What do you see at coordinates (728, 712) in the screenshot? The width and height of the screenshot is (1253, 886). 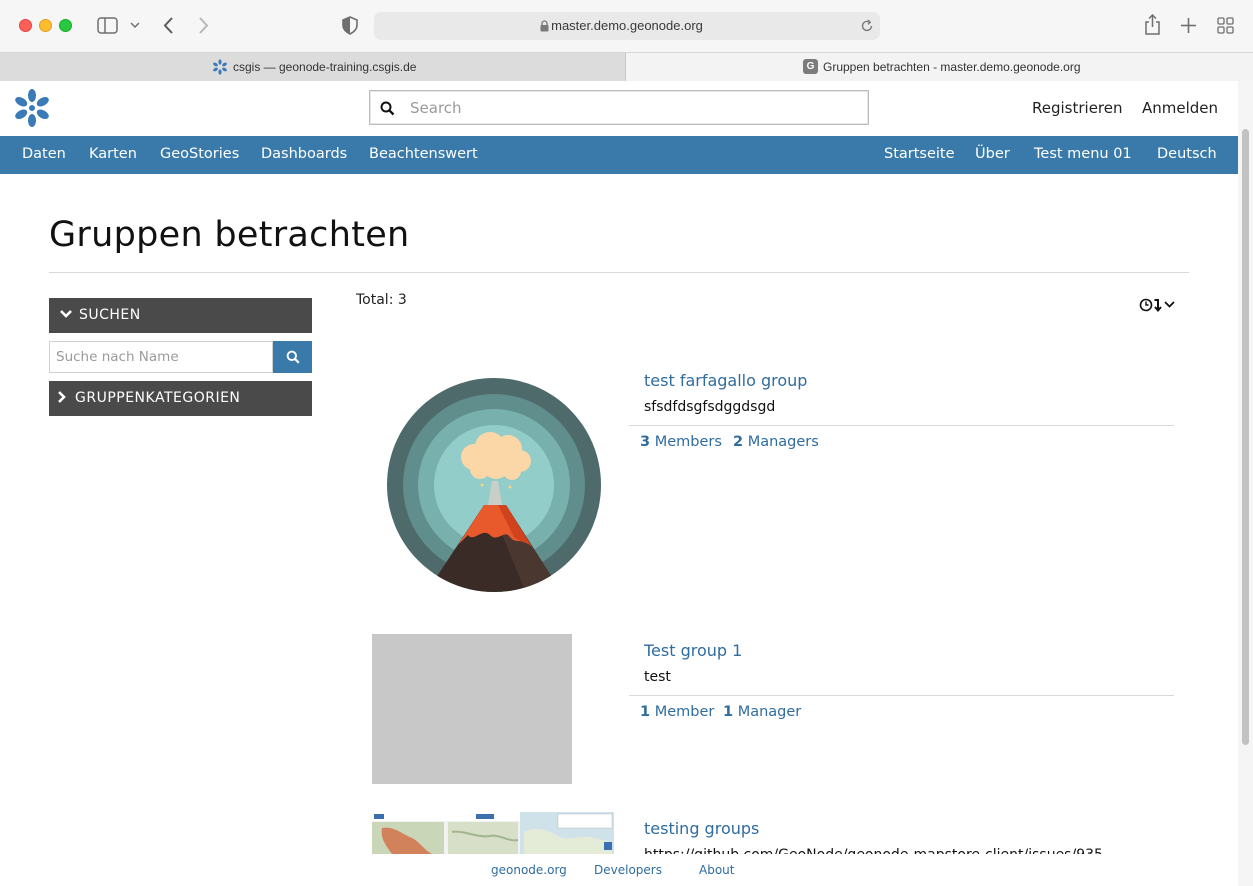 I see `managers-count: 1` at bounding box center [728, 712].